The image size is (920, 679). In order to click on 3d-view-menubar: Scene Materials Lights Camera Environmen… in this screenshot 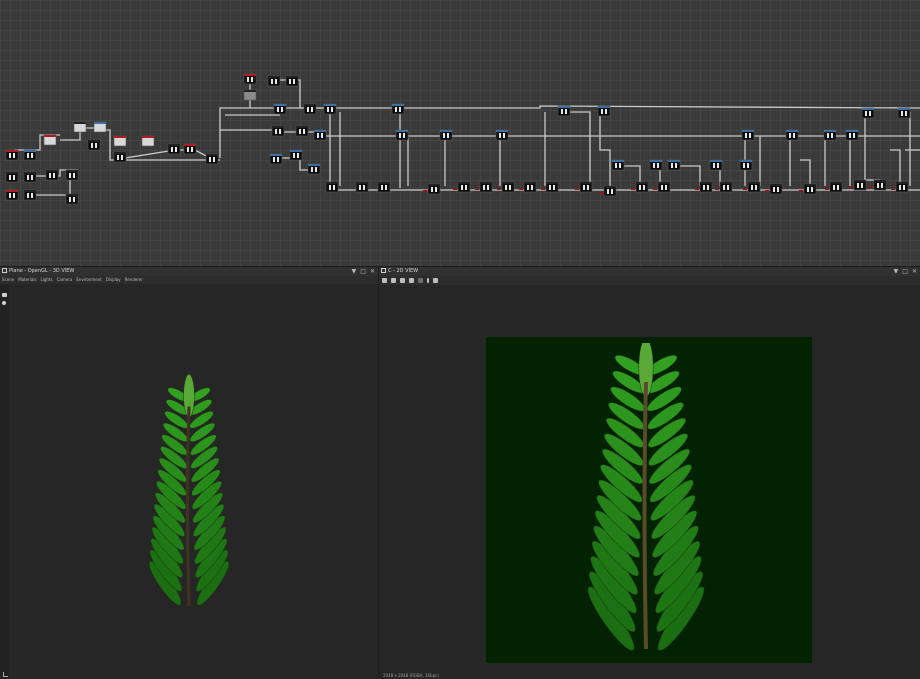, I will do `click(189, 280)`.